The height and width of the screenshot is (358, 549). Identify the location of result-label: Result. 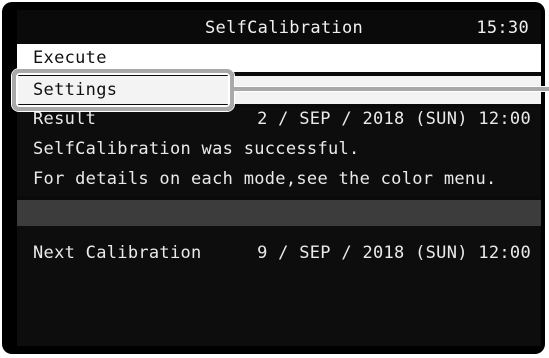
(65, 119).